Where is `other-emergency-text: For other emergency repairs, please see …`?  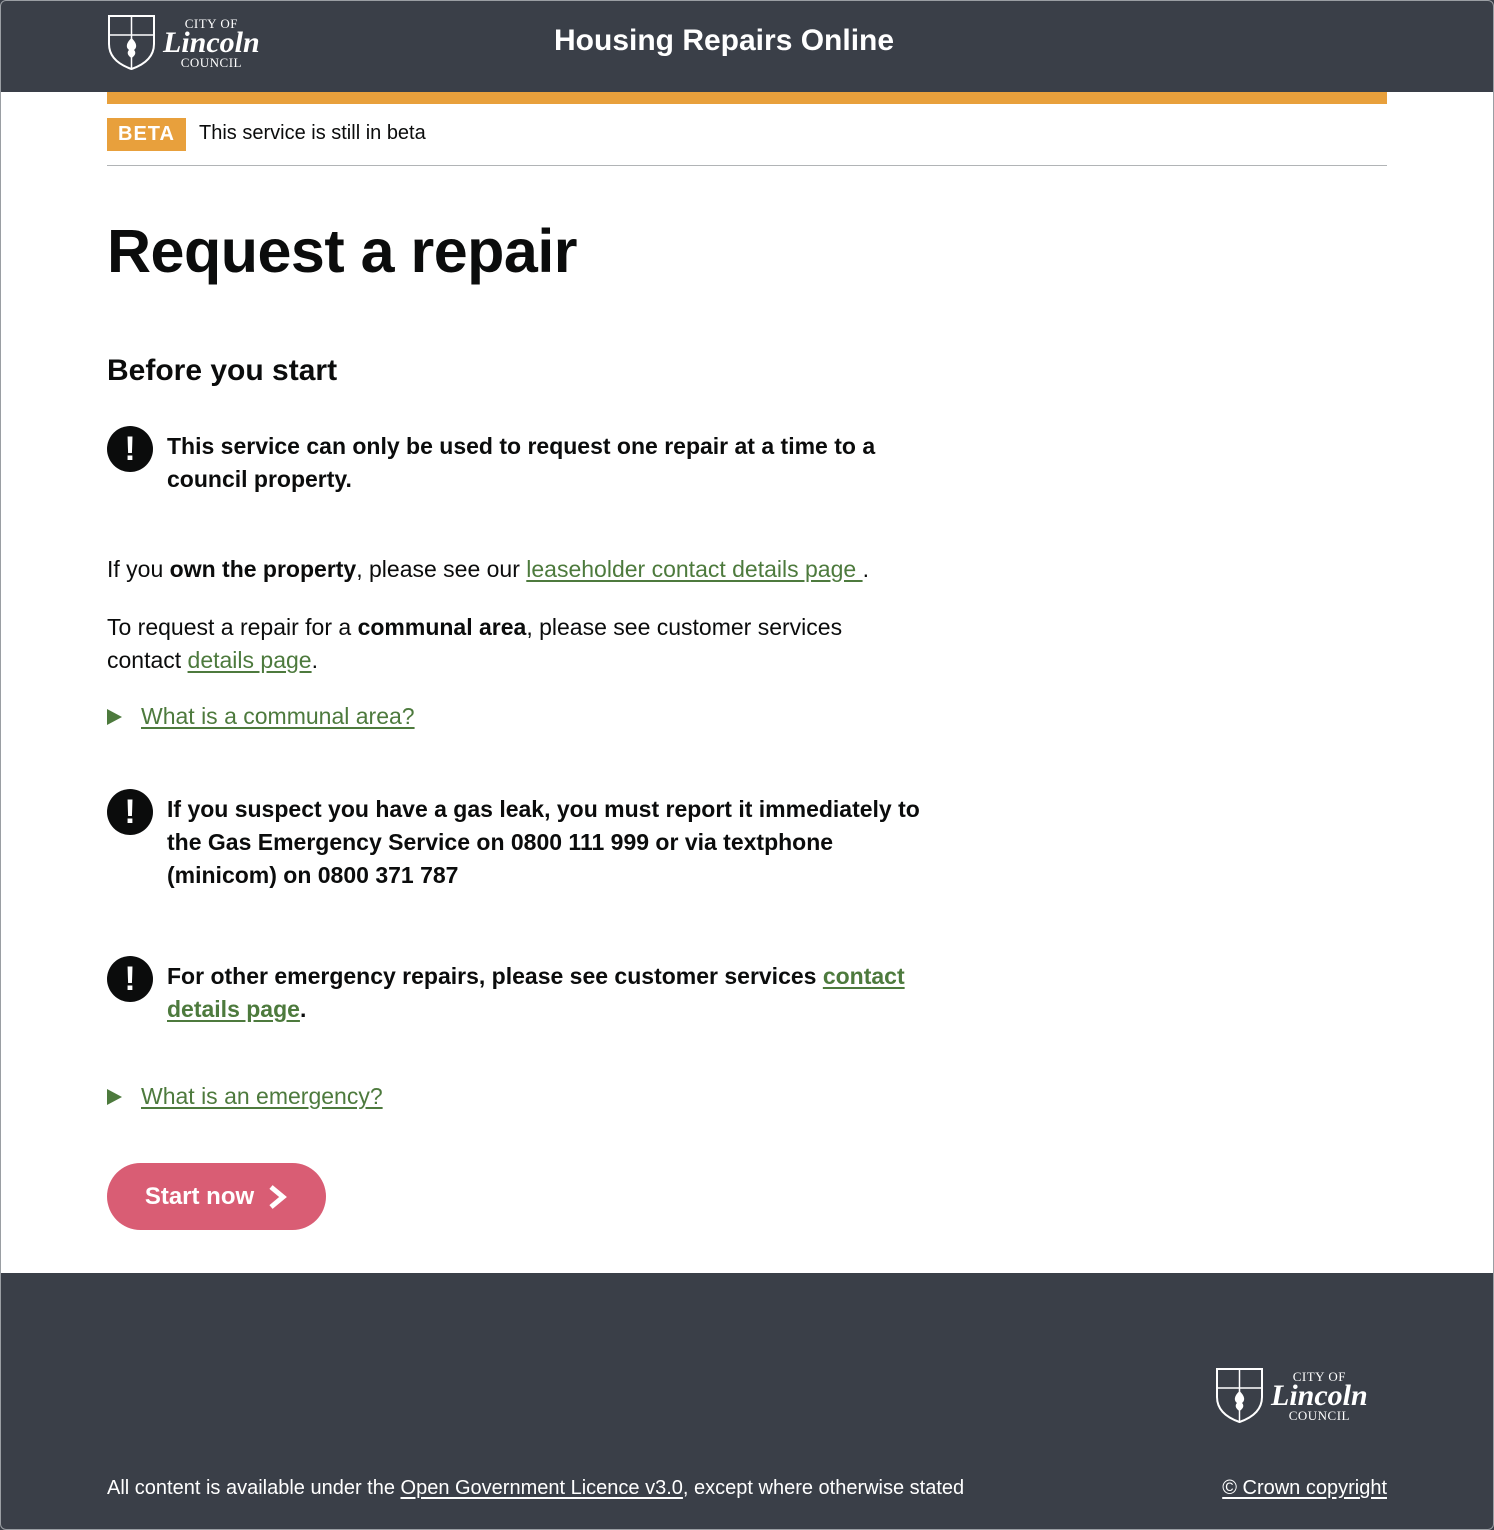 other-emergency-text: For other emergency repairs, please see … is located at coordinates (495, 976).